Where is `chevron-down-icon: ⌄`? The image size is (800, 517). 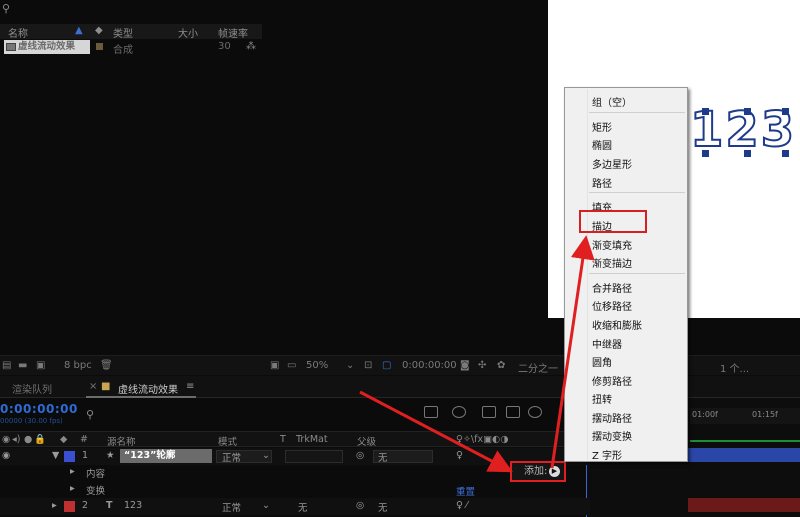
chevron-down-icon: ⌄ is located at coordinates (350, 365).